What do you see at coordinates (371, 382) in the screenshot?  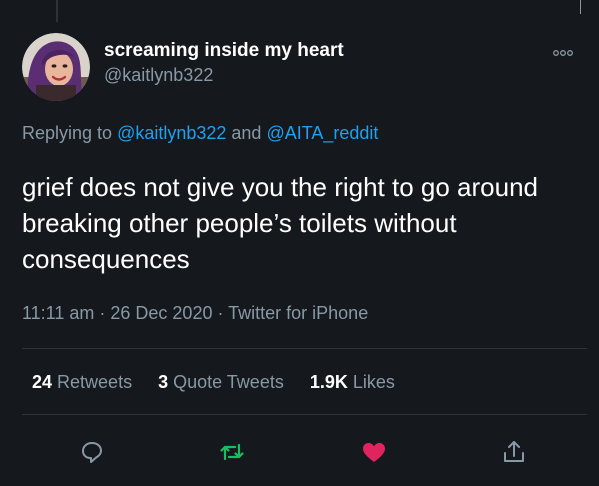 I see `likes-label: Likes` at bounding box center [371, 382].